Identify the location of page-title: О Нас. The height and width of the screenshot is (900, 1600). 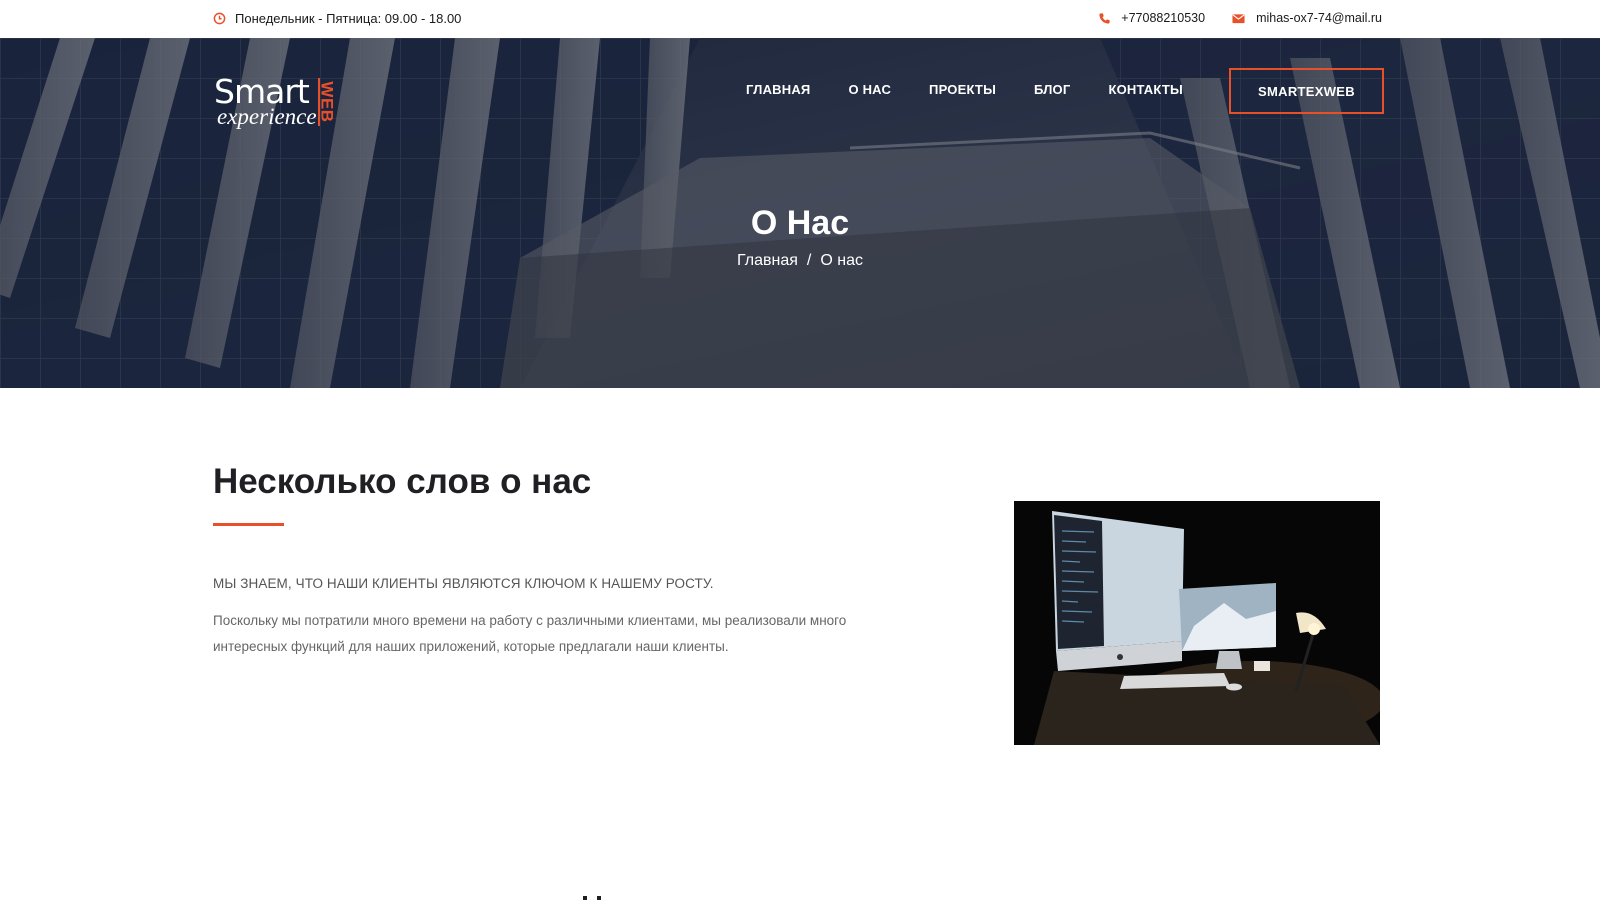
(800, 223).